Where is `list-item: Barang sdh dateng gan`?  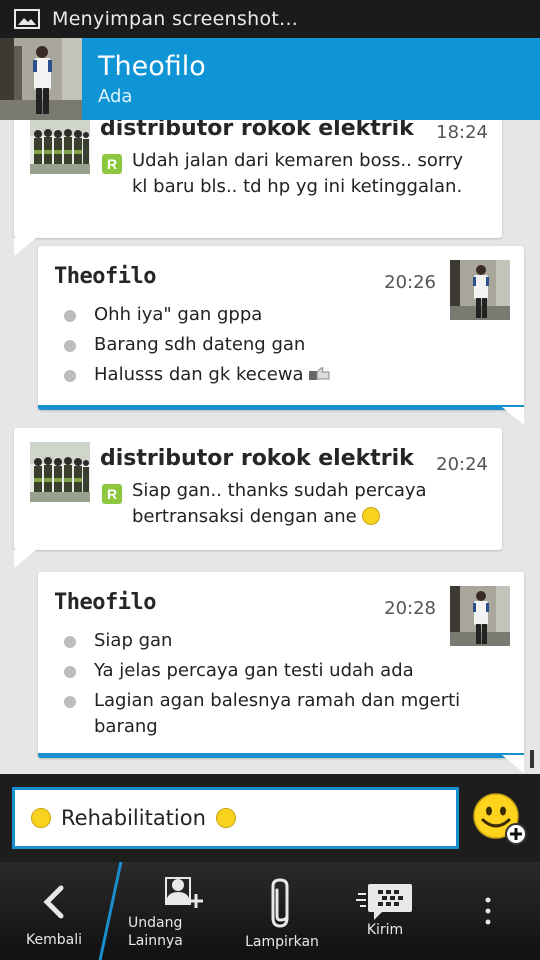 list-item: Barang sdh dateng gan is located at coordinates (242, 345).